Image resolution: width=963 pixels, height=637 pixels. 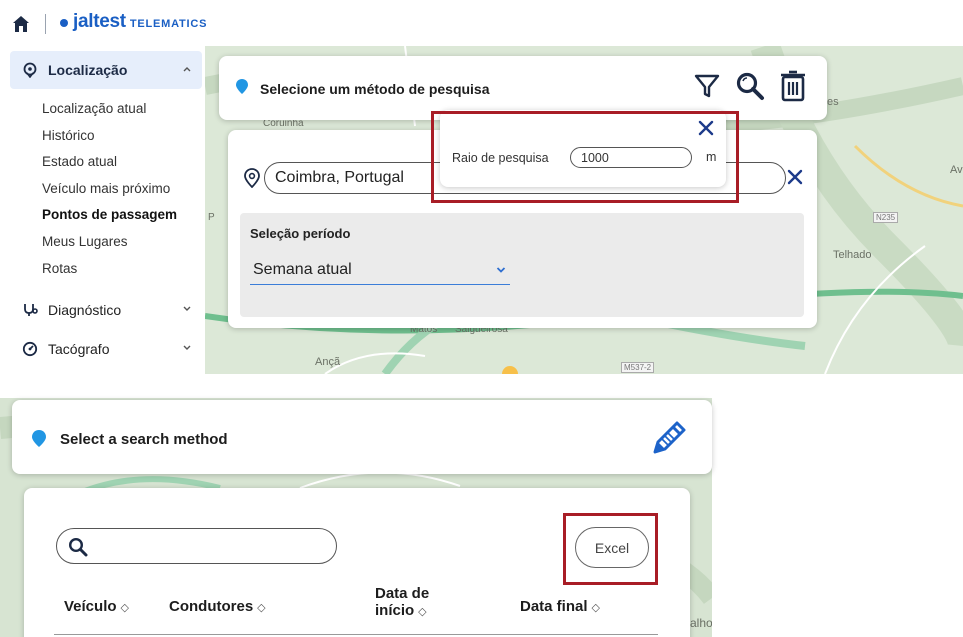 I want to click on sidebar-item-current-location: Localização atual, so click(x=94, y=108).